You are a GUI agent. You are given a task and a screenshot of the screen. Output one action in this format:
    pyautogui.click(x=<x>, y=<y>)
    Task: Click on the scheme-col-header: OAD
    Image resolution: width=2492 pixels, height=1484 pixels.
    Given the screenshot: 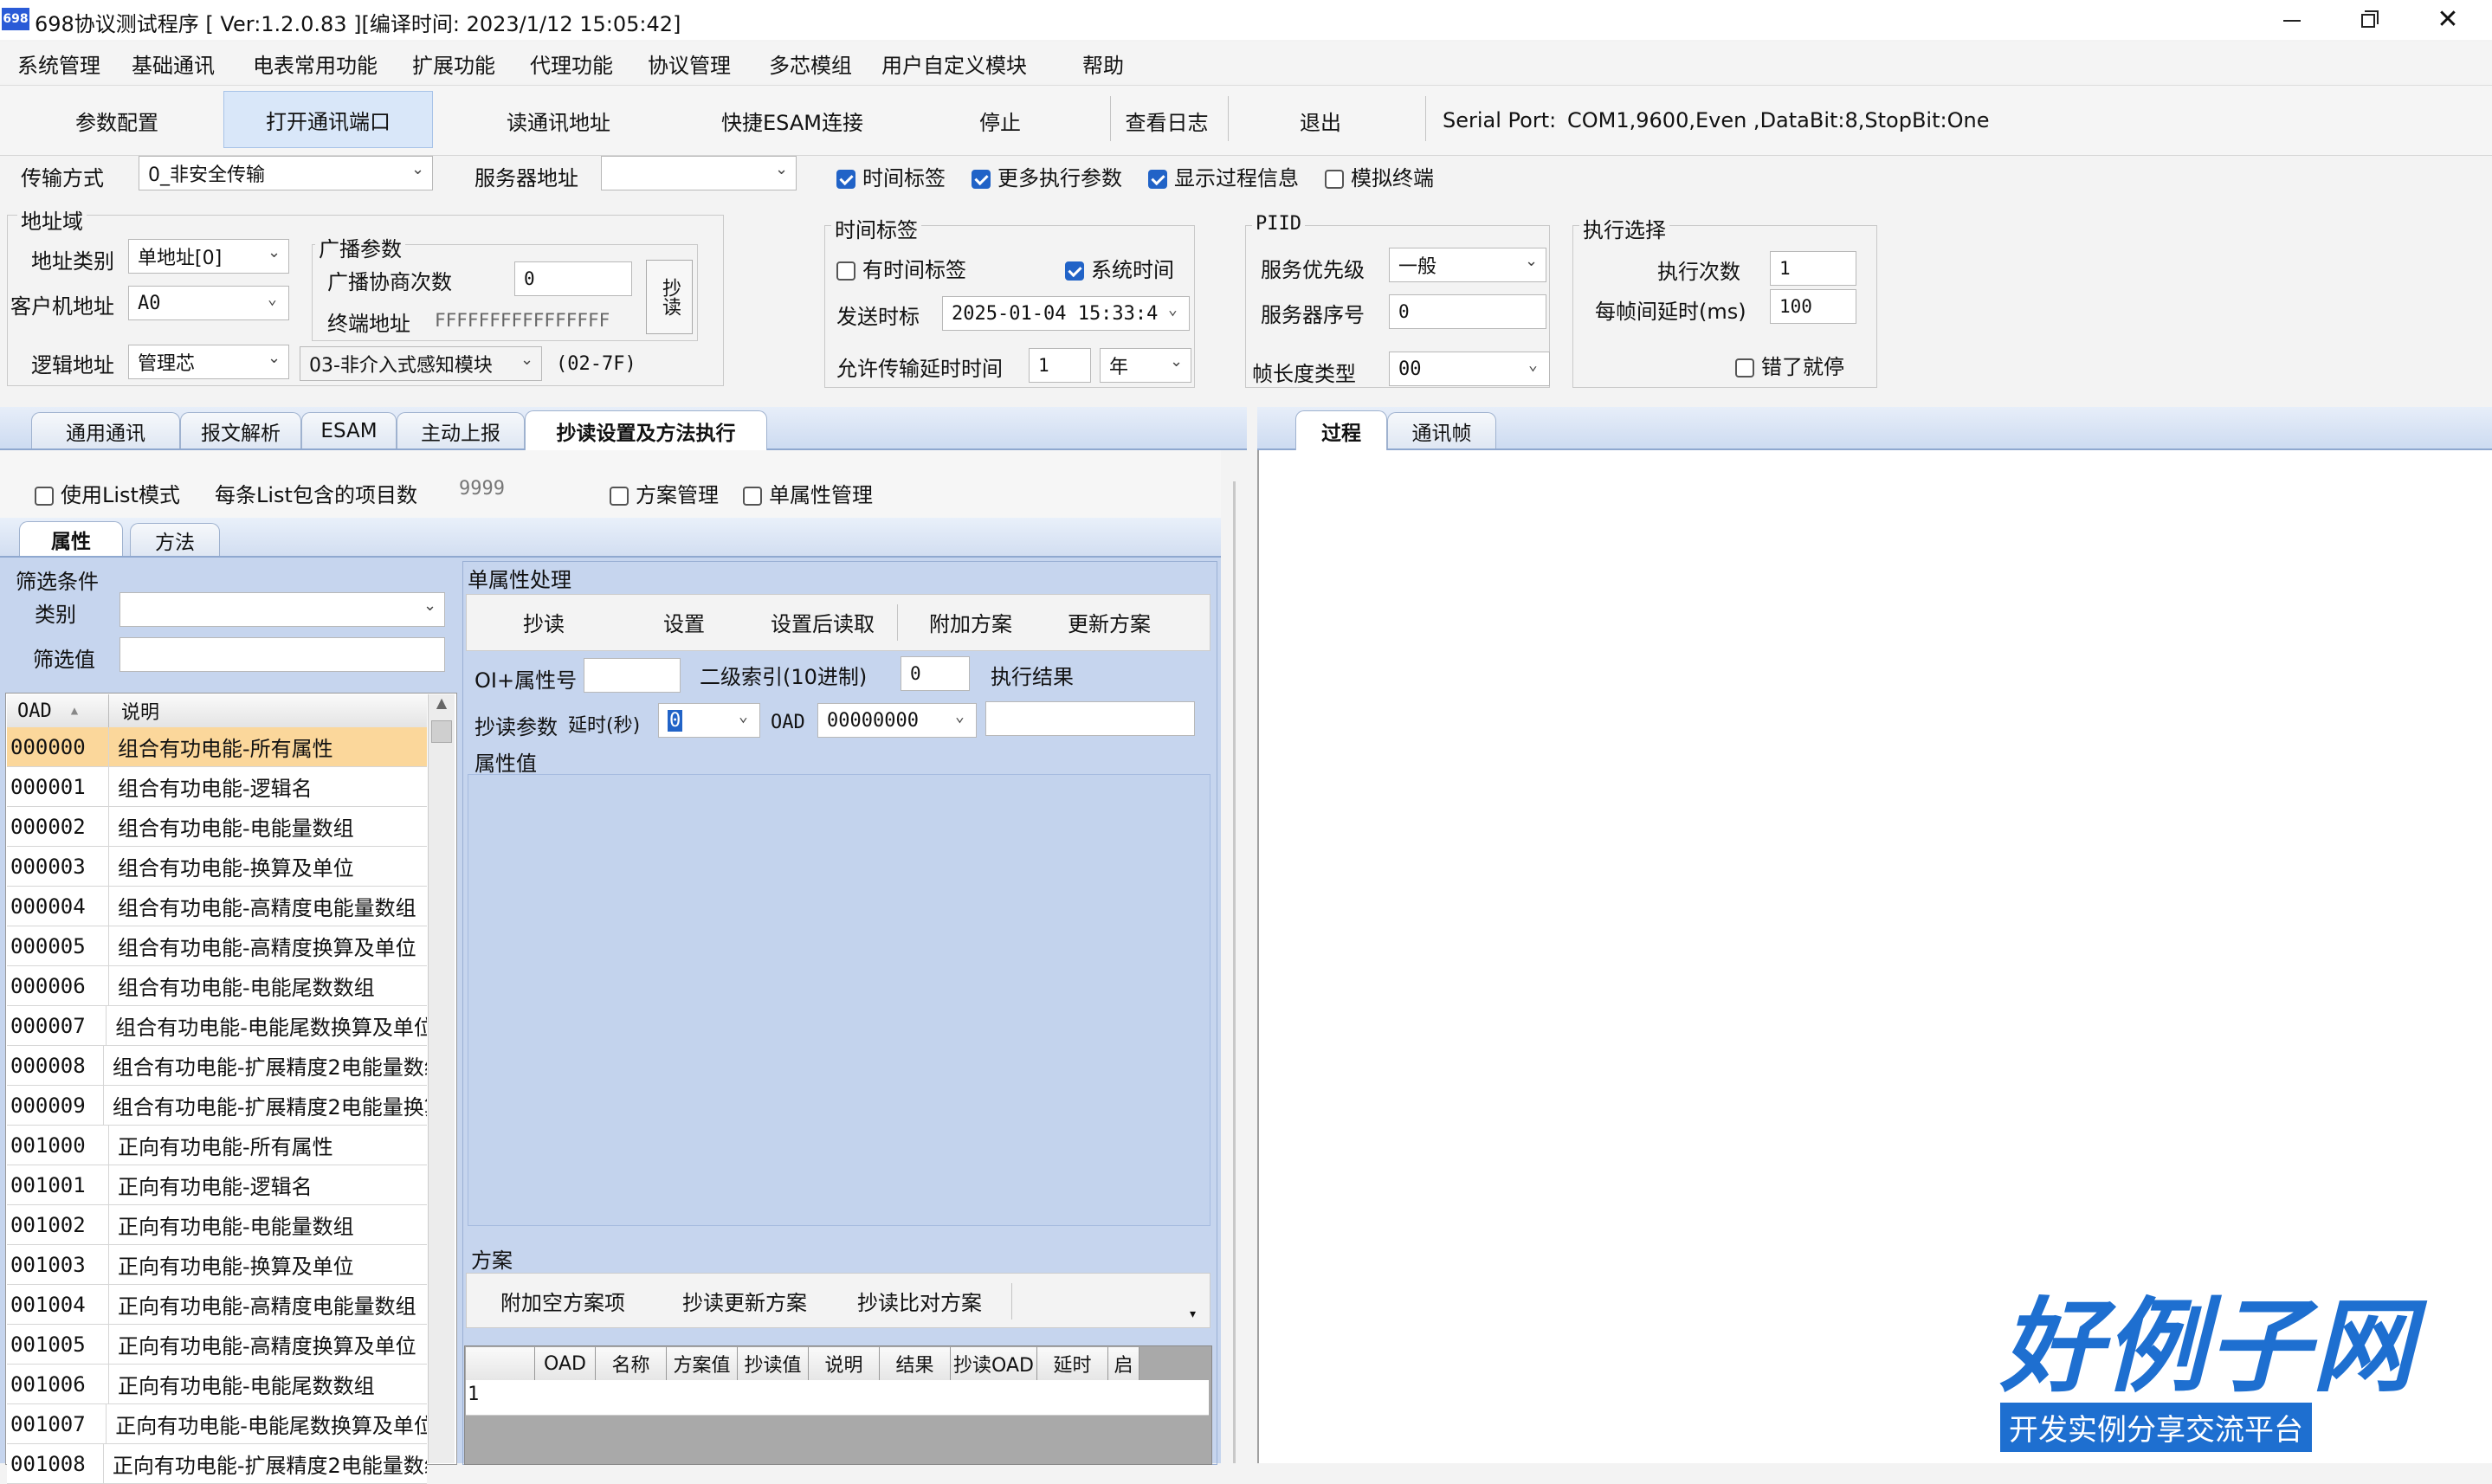 What is the action you would take?
    pyautogui.click(x=565, y=1363)
    